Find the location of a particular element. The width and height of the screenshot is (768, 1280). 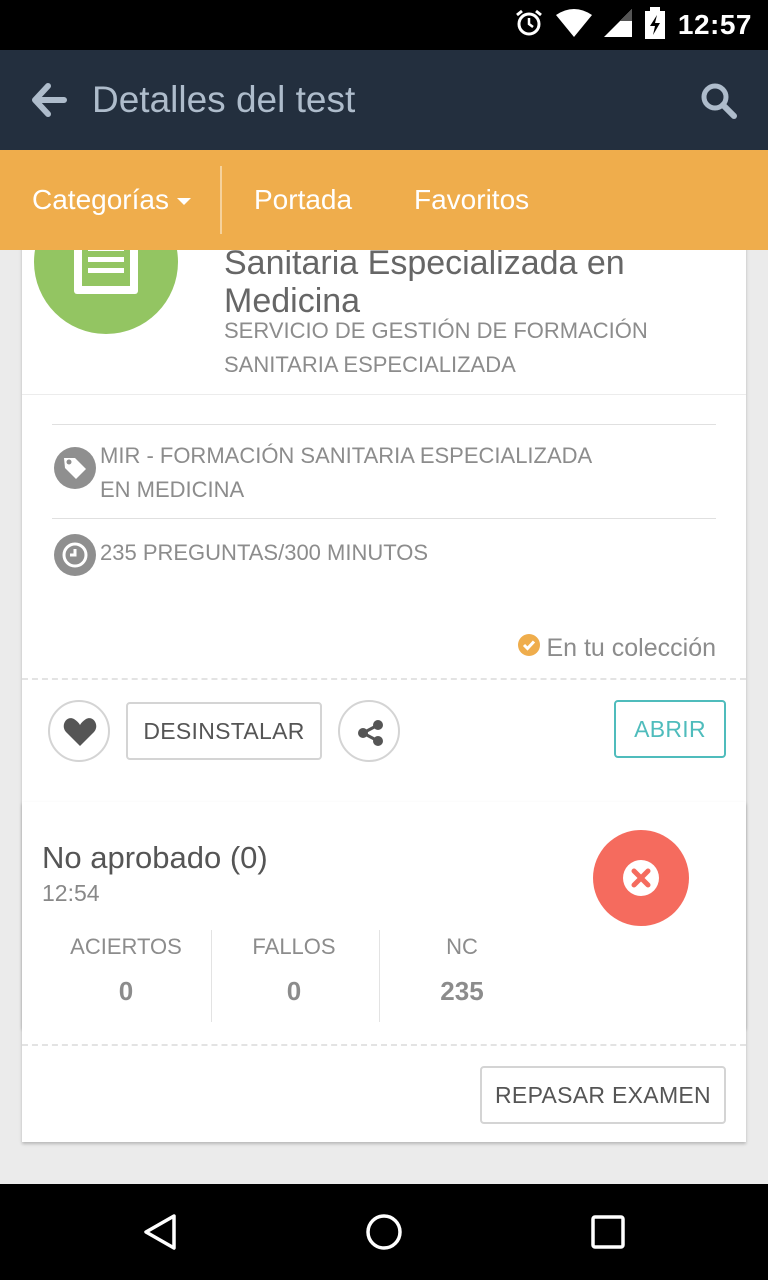

stat-aciertos: ACIERTOS 0 is located at coordinates (126, 969).